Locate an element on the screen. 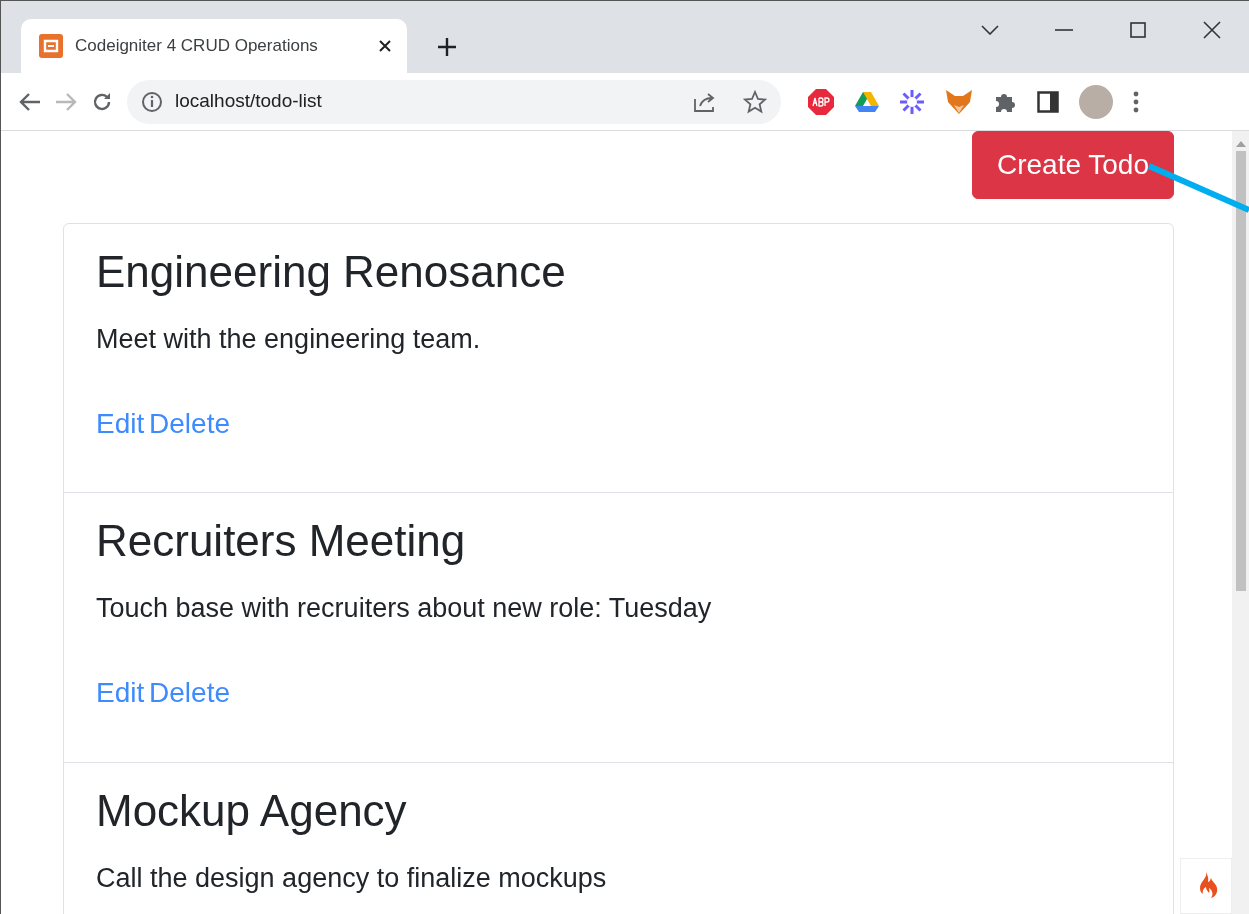  maximize-icon is located at coordinates (1138, 30).